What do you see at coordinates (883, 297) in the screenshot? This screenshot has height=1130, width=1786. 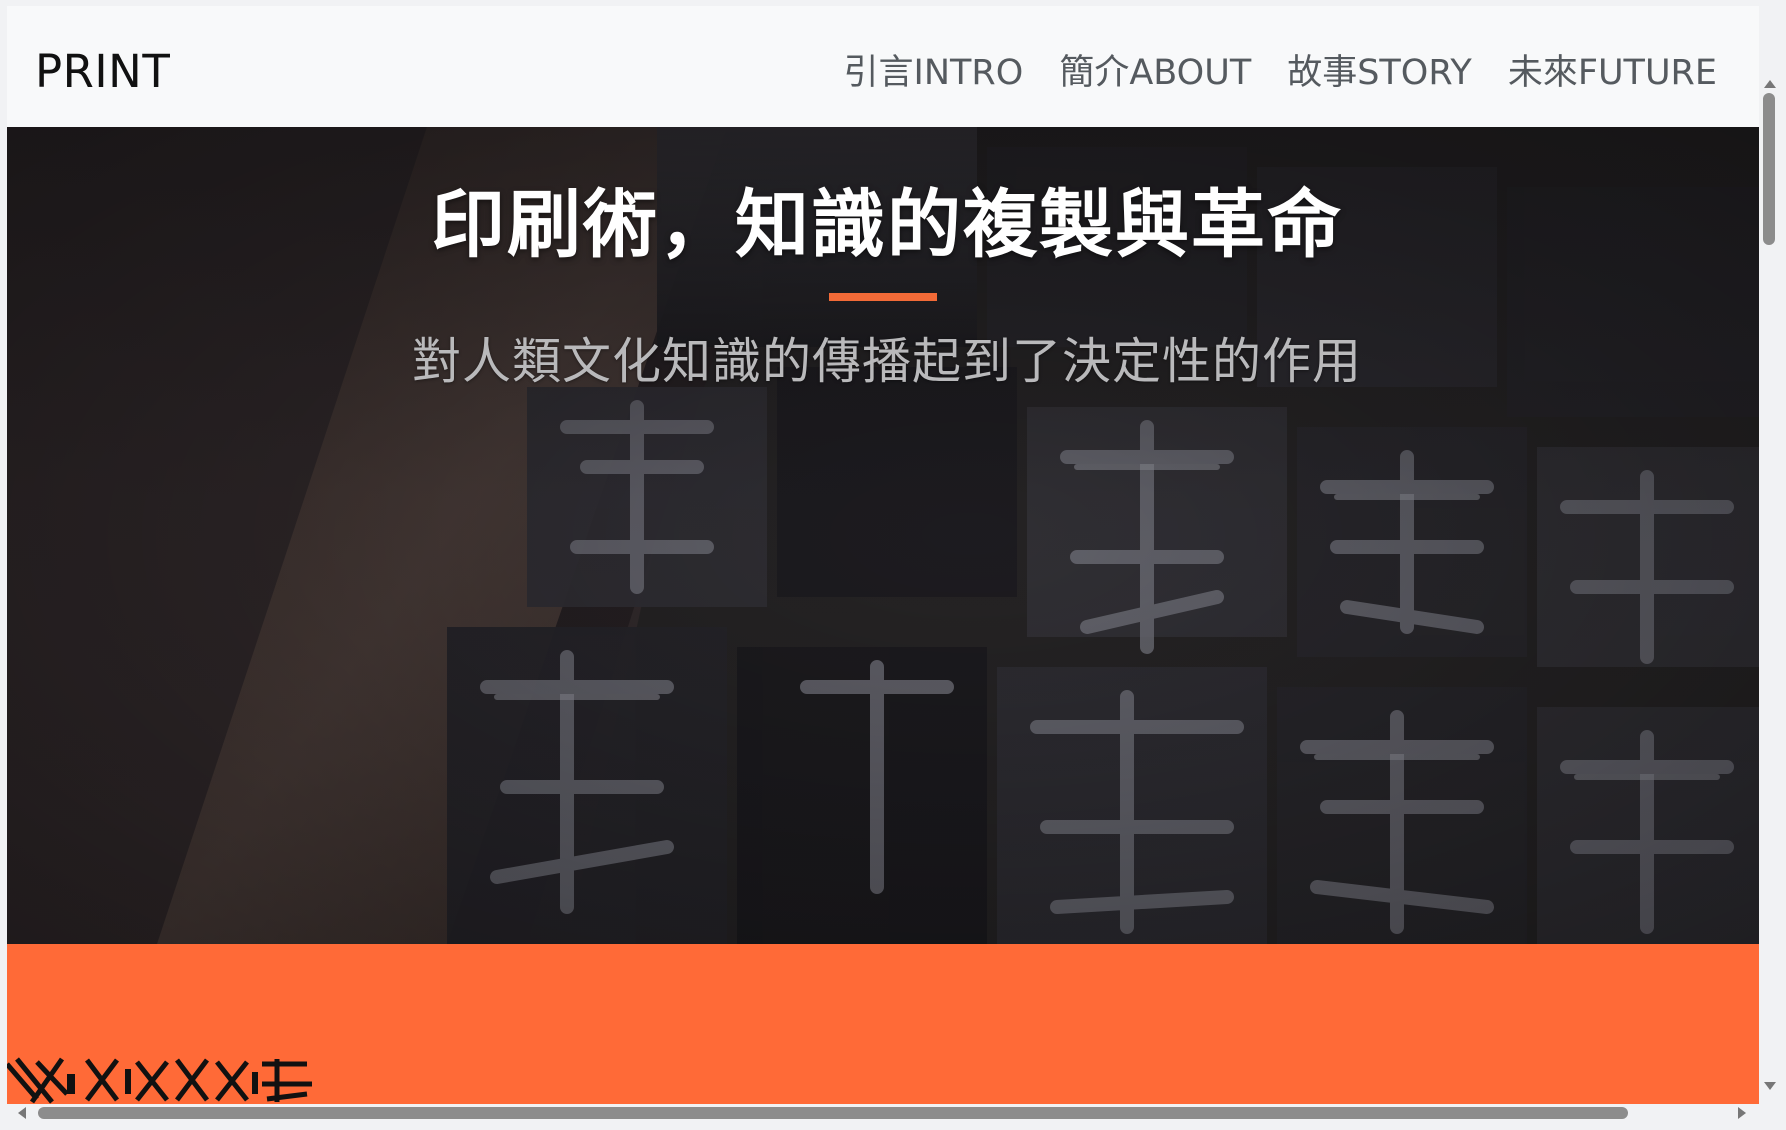 I see `hero-divider` at bounding box center [883, 297].